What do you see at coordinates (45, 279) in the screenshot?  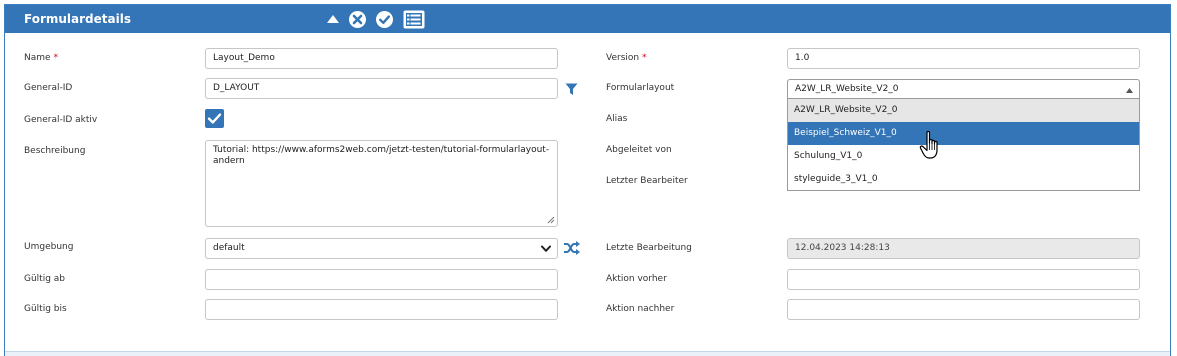 I see `valid-from-label: Gültig ab` at bounding box center [45, 279].